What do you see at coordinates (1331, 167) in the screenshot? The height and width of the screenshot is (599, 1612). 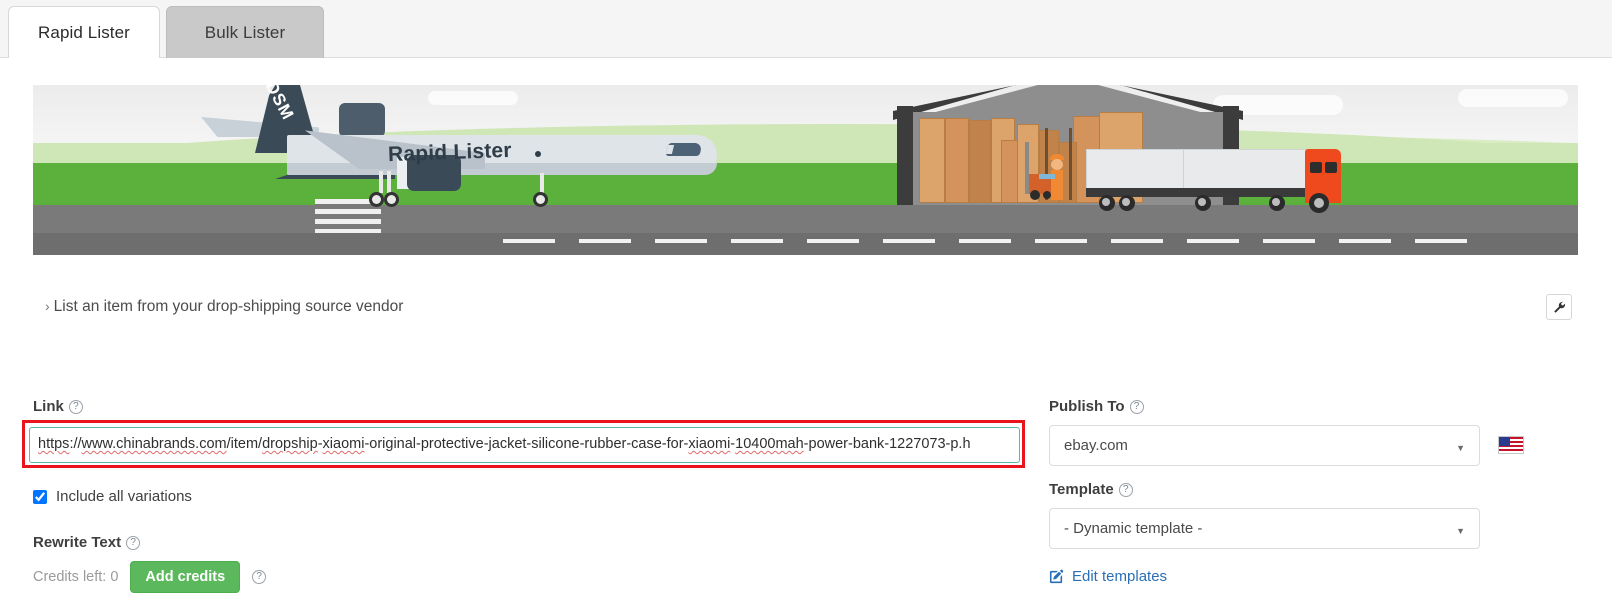 I see `truck-side-window` at bounding box center [1331, 167].